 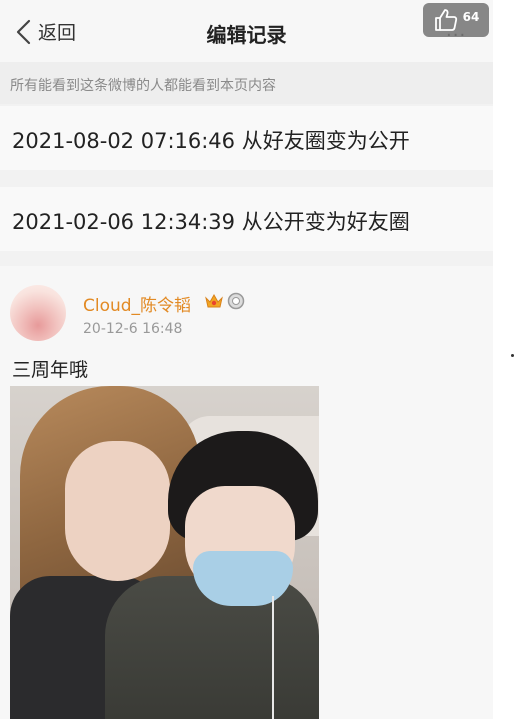 I want to click on post-username: Cloud_陈令韬, so click(x=137, y=303).